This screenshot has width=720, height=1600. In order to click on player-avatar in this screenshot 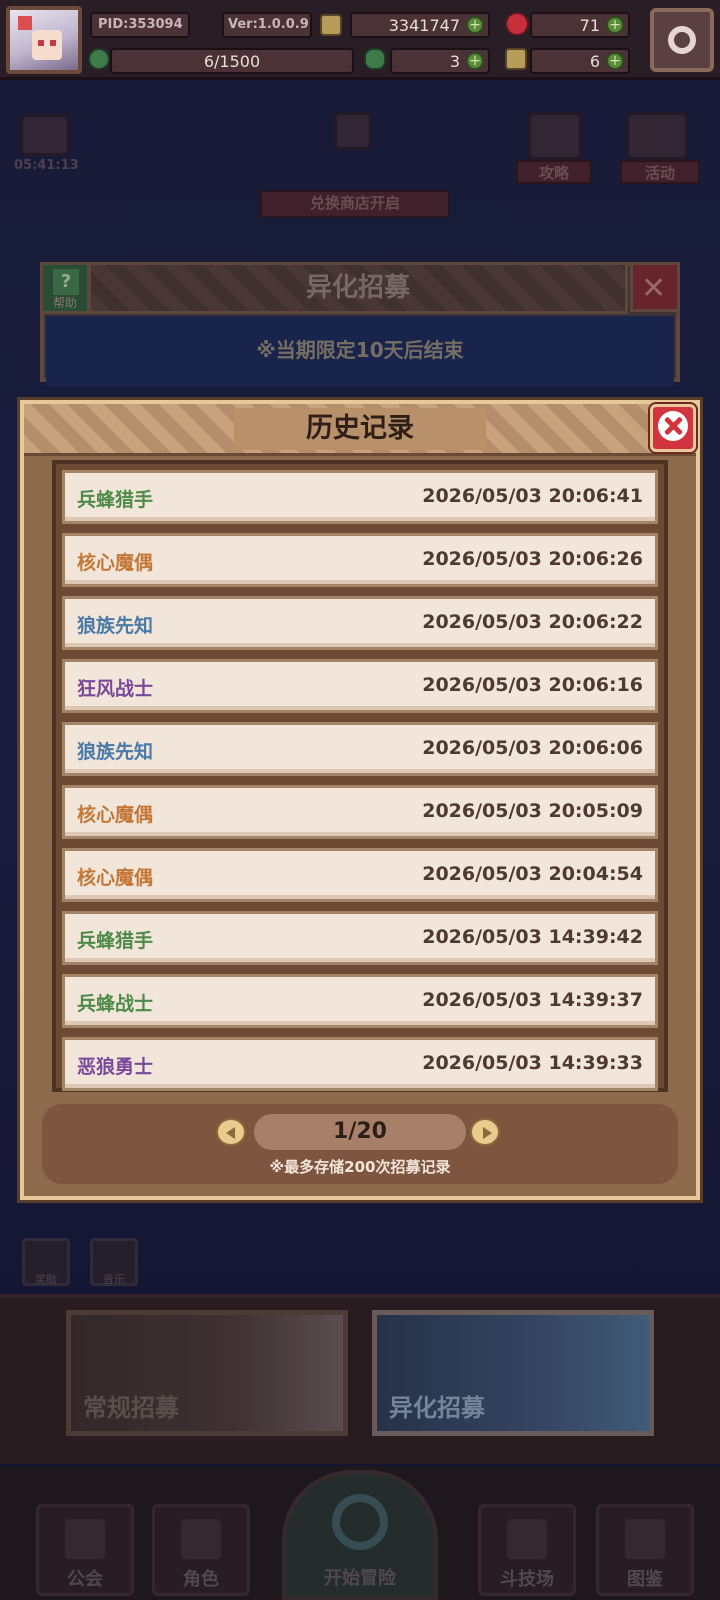, I will do `click(44, 40)`.